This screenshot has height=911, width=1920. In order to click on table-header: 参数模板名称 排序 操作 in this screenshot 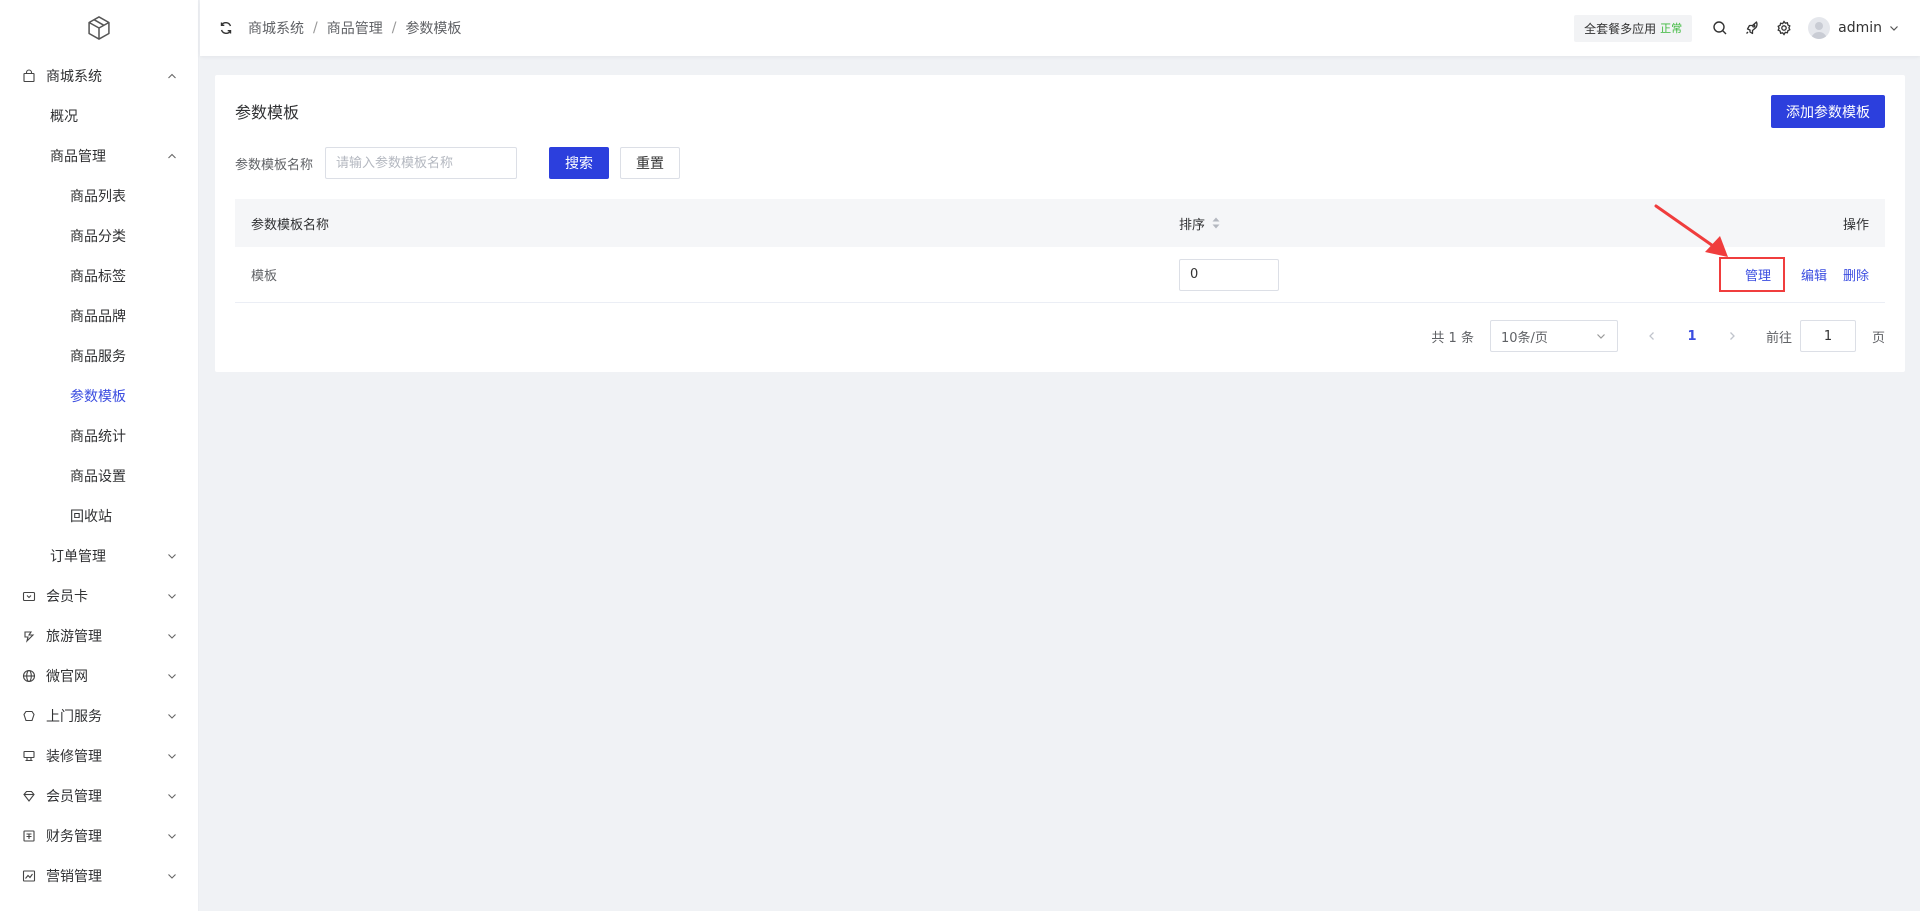, I will do `click(1060, 223)`.